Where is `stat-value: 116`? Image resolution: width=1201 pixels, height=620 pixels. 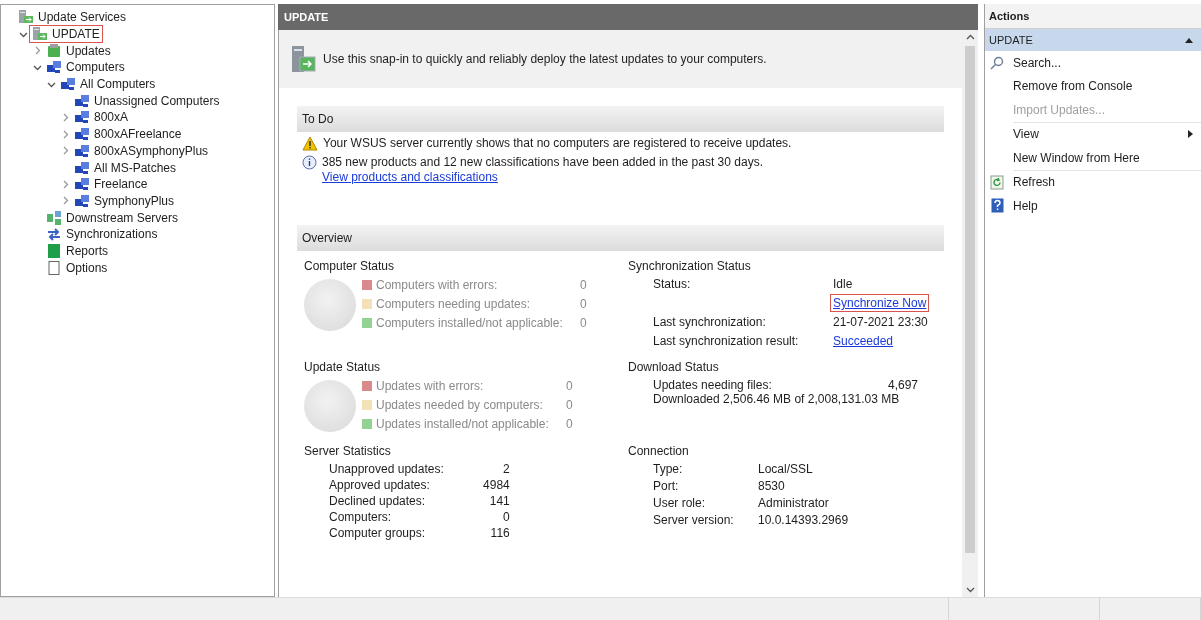 stat-value: 116 is located at coordinates (499, 533).